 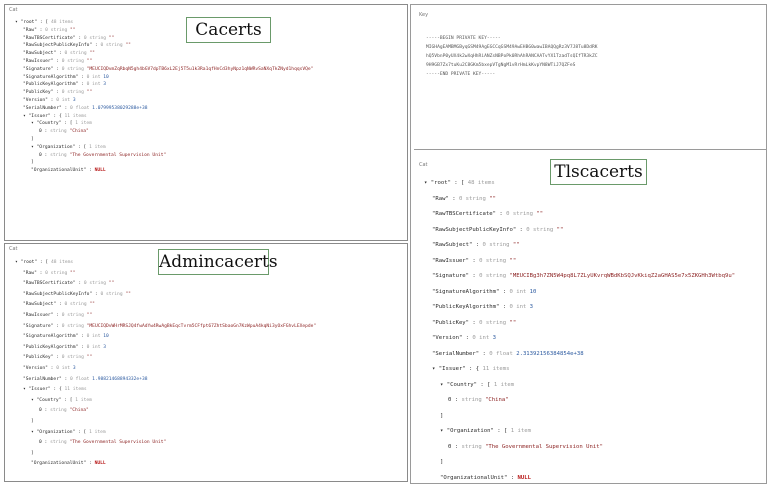 I want to click on json-type: 1 item, so click(x=96, y=147).